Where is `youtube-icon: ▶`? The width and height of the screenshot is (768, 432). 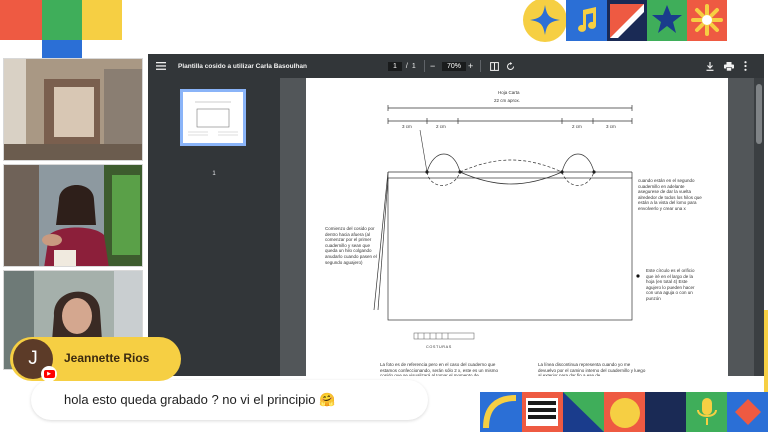 youtube-icon: ▶ is located at coordinates (49, 374).